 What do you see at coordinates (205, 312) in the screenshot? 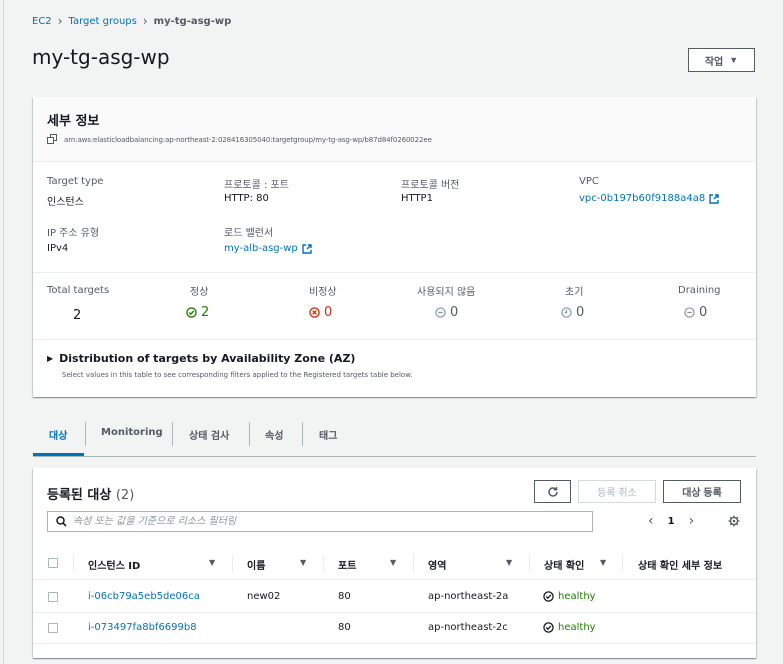
I see `healthy-number: 2` at bounding box center [205, 312].